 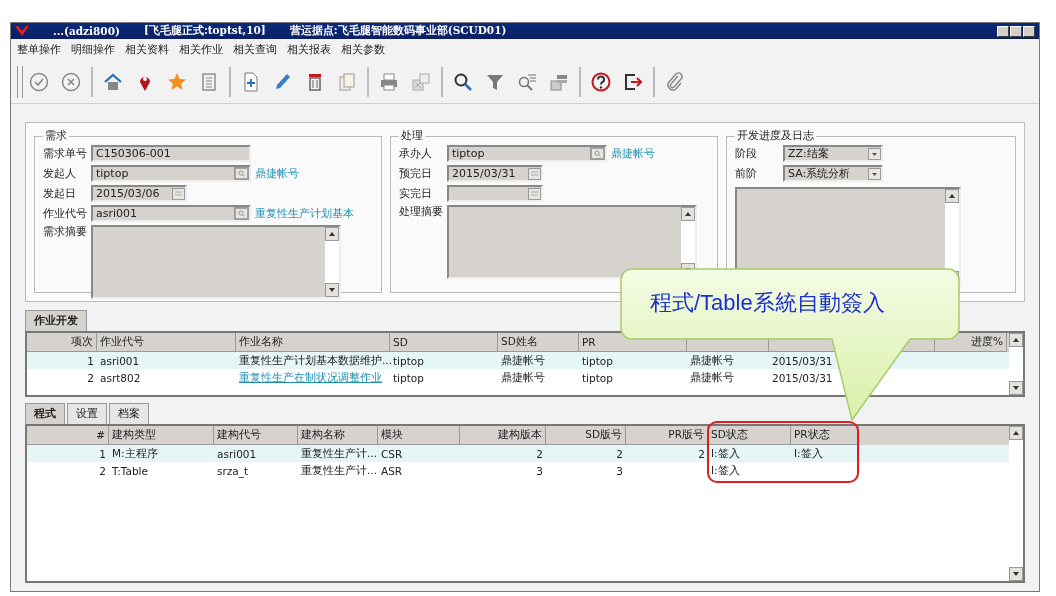 What do you see at coordinates (255, 50) in the screenshot?
I see `menu-item: 相关查询` at bounding box center [255, 50].